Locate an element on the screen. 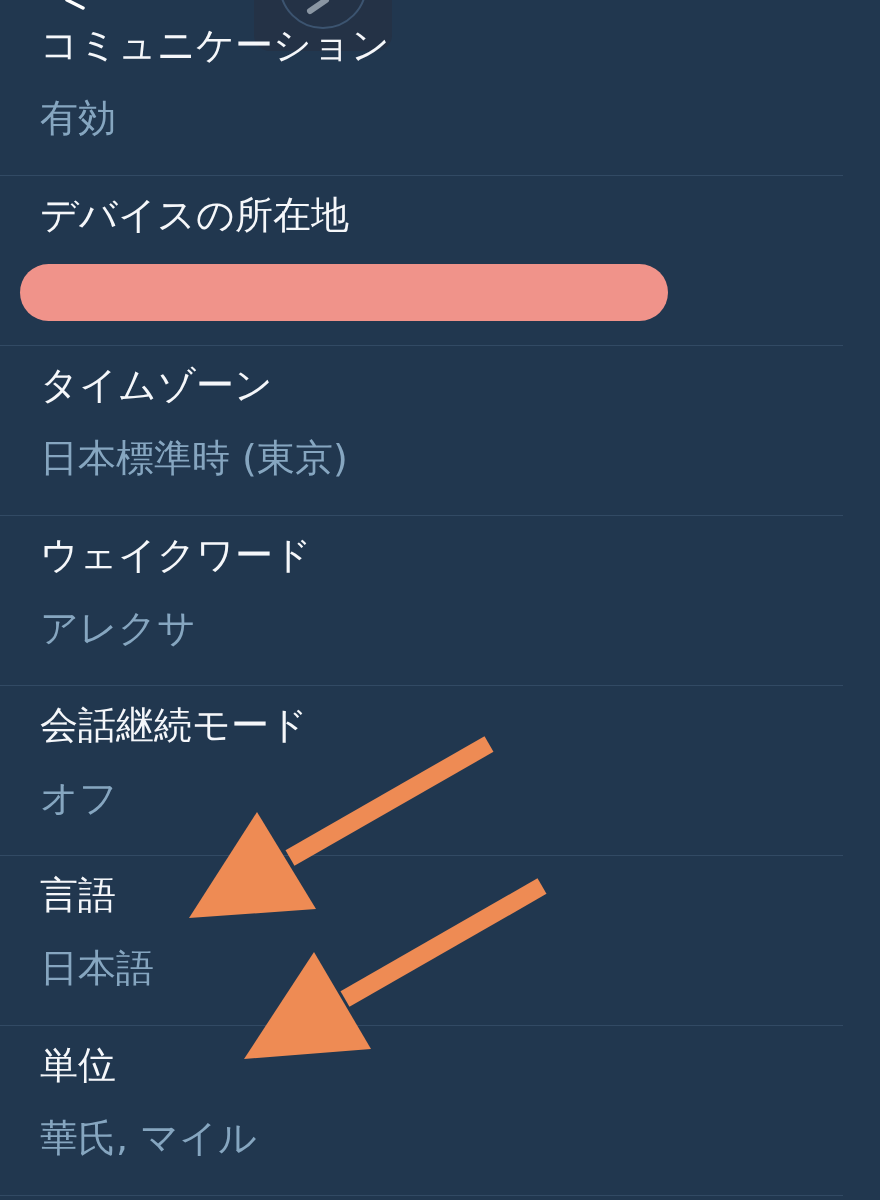  setting-value: 日本標準時 (東京) is located at coordinates (194, 458).